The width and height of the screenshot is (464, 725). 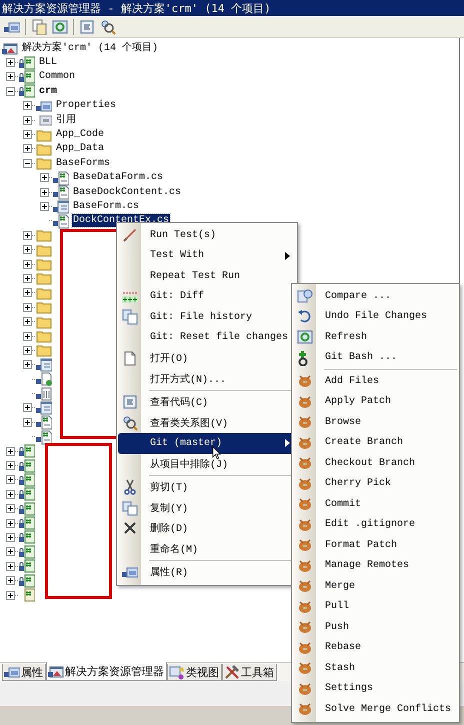 I want to click on menu-item: Run Test(s), so click(x=207, y=235).